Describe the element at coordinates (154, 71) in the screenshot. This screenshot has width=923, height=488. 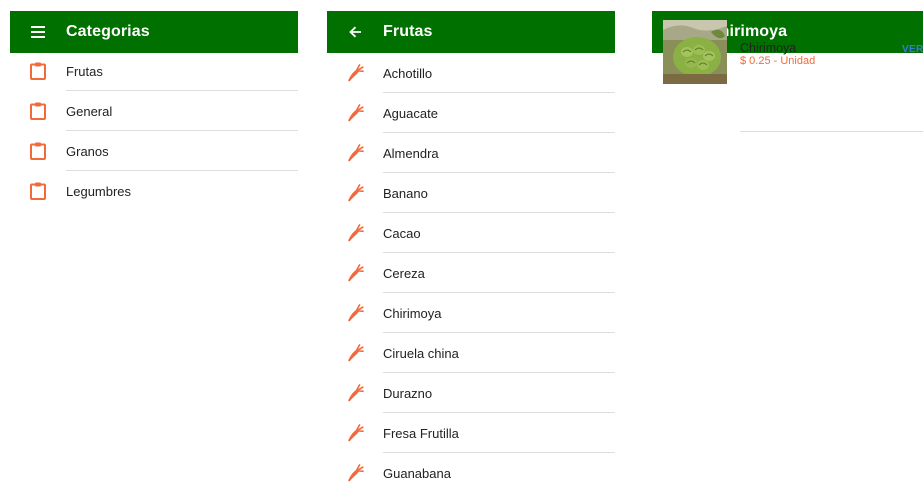
I see `category-item-frutas: Frutas` at that location.